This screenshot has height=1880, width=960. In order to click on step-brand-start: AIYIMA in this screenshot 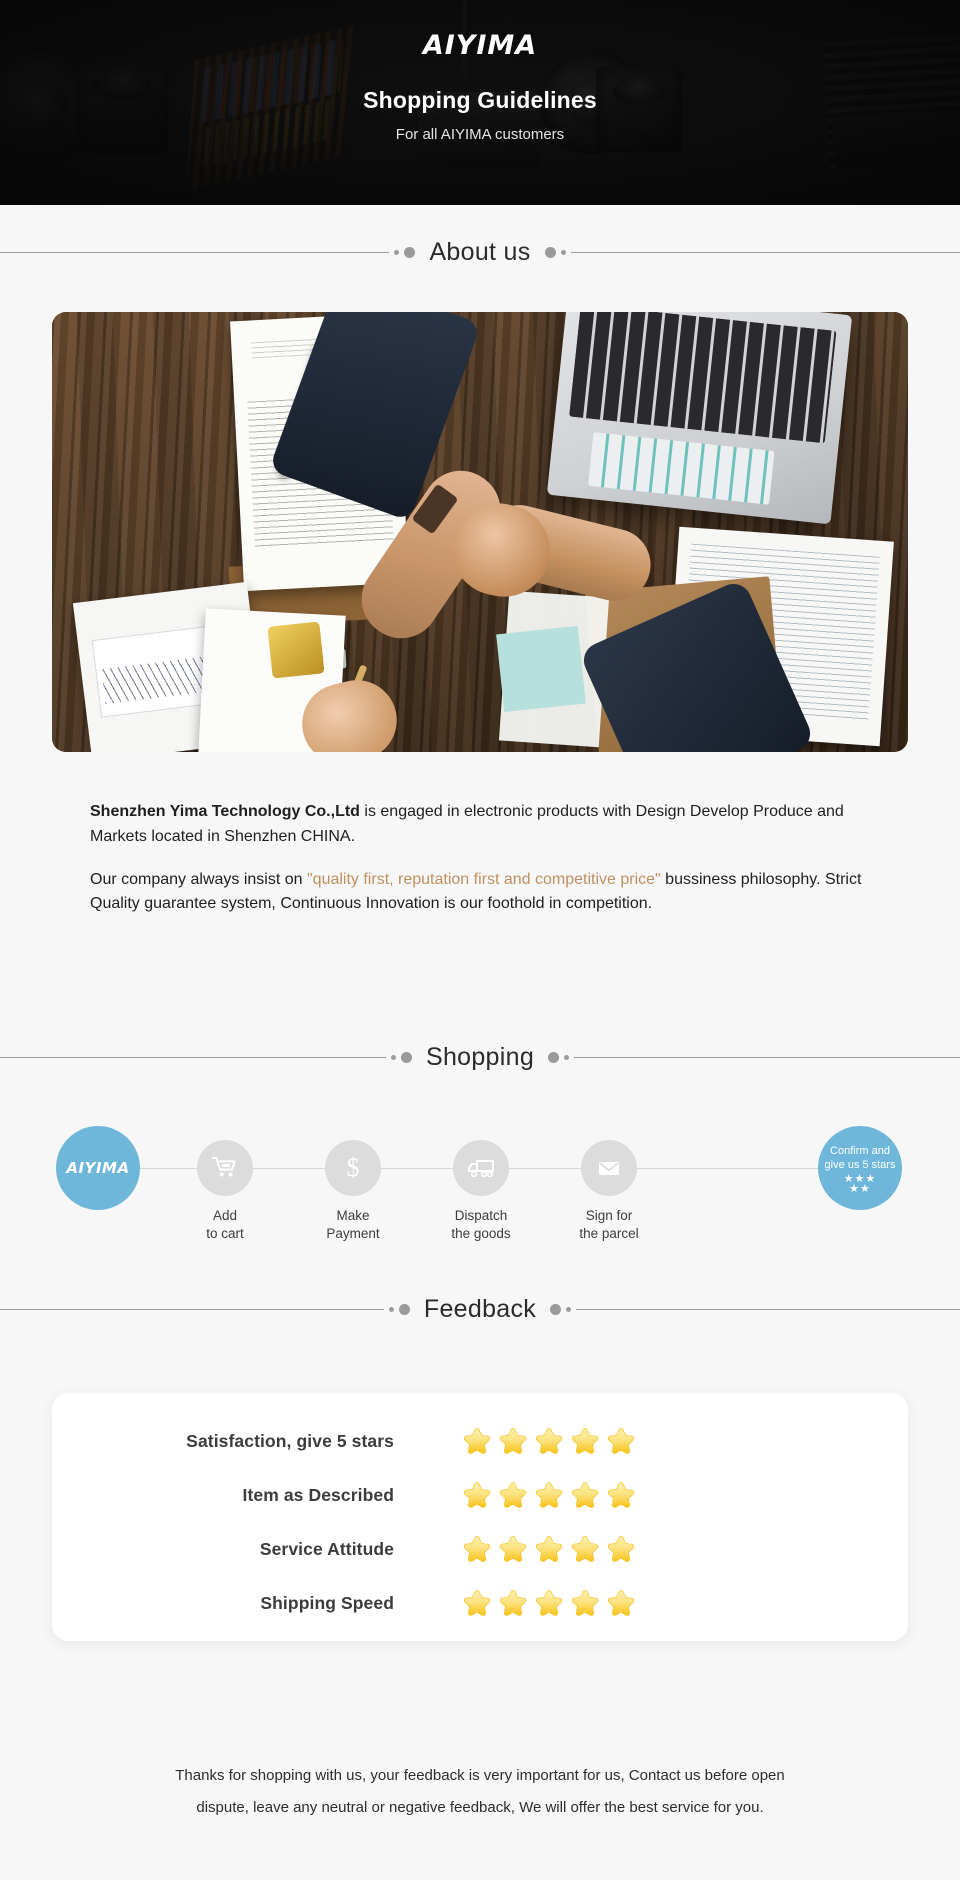, I will do `click(98, 1160)`.